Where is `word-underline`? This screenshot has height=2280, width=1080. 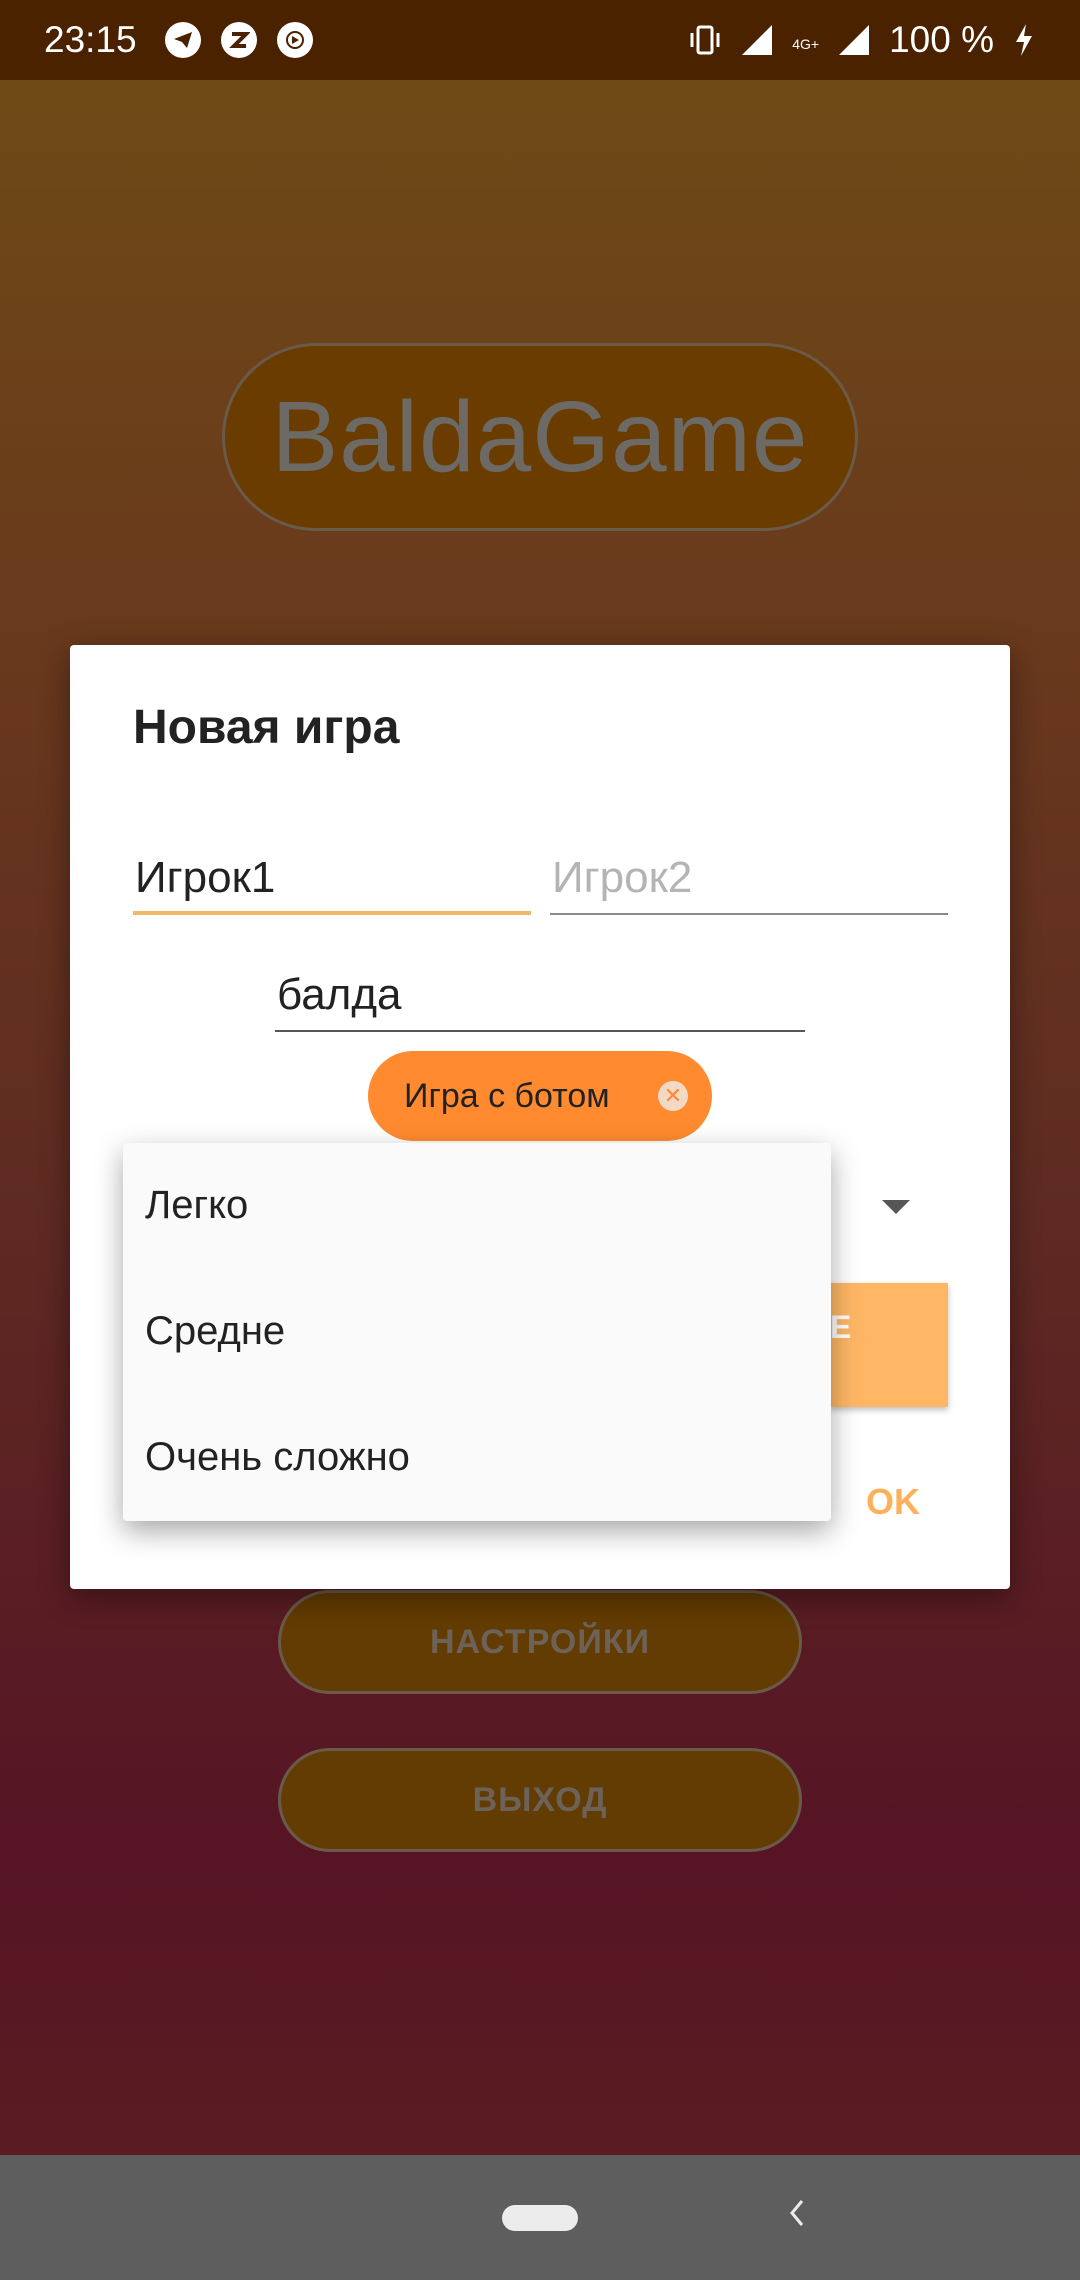 word-underline is located at coordinates (540, 1031).